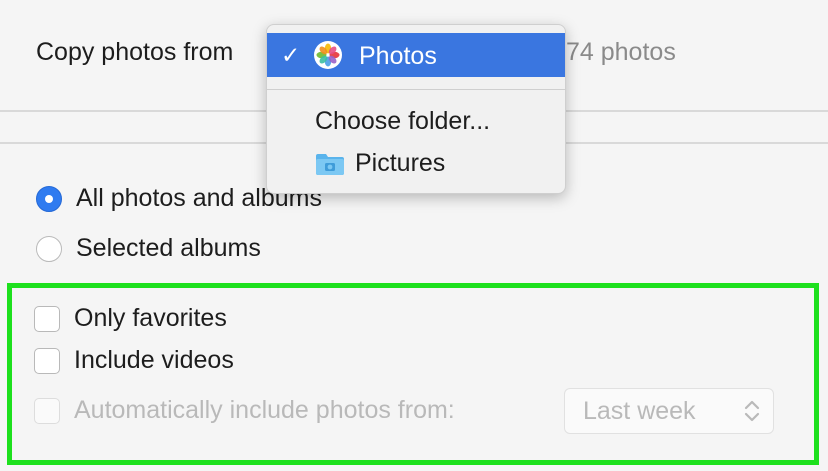 The height and width of the screenshot is (471, 828). What do you see at coordinates (752, 411) in the screenshot?
I see `up-down-chevron-icon` at bounding box center [752, 411].